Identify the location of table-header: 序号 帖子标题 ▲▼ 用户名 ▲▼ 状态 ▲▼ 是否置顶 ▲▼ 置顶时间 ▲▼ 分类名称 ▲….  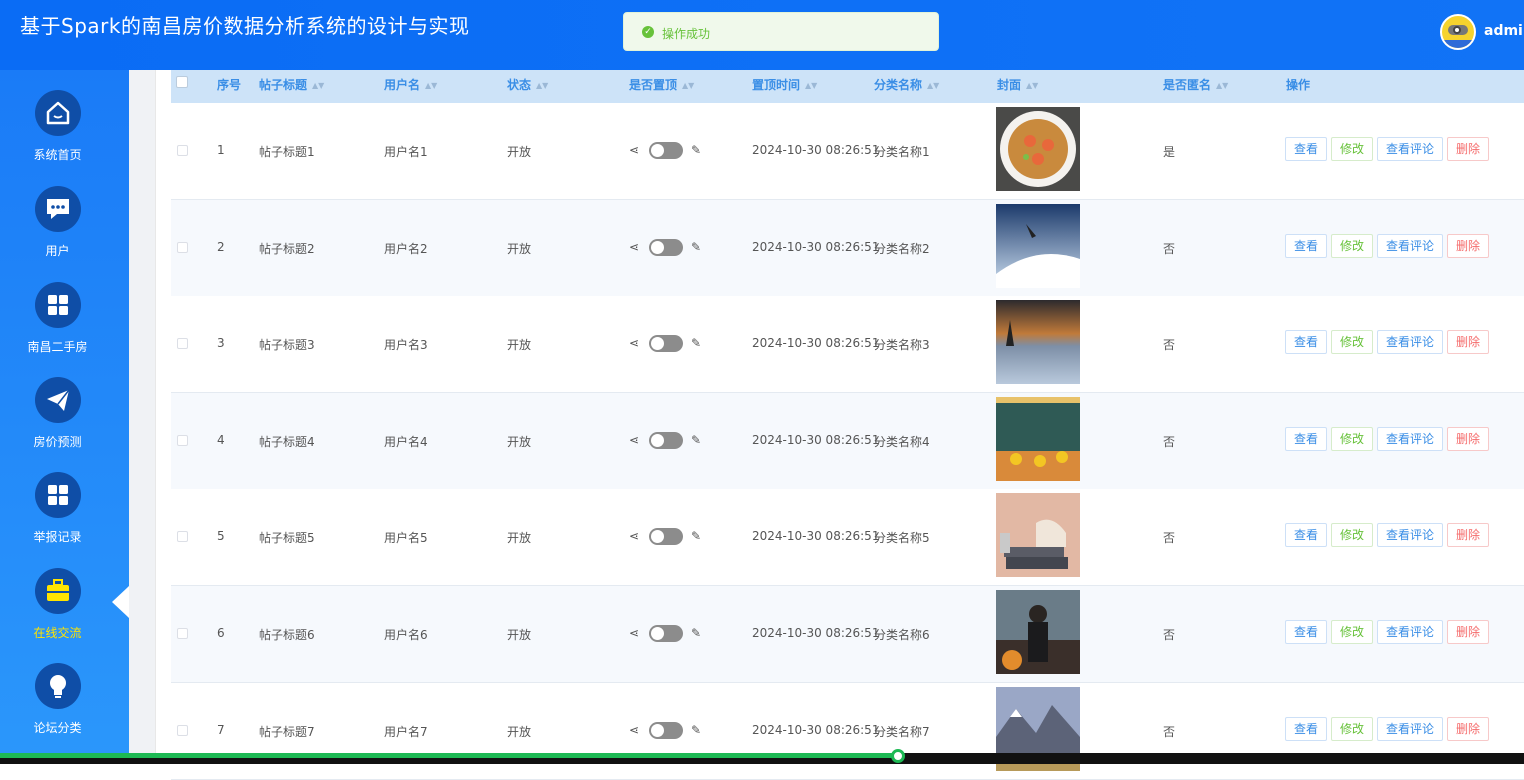
(847, 86).